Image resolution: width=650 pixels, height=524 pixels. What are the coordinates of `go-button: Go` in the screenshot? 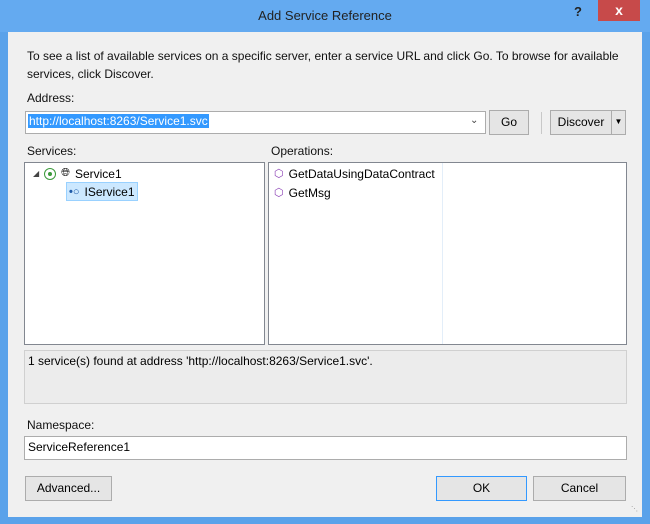 It's located at (509, 122).